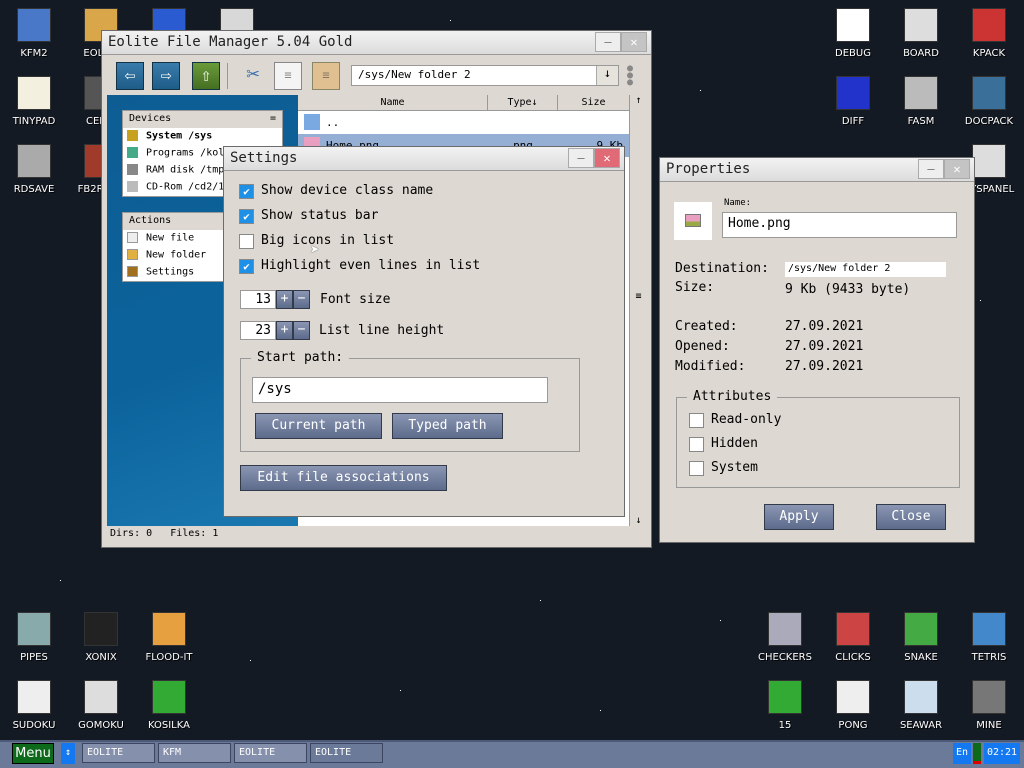 This screenshot has height=768, width=1024. I want to click on icon-label: DIFF, so click(853, 121).